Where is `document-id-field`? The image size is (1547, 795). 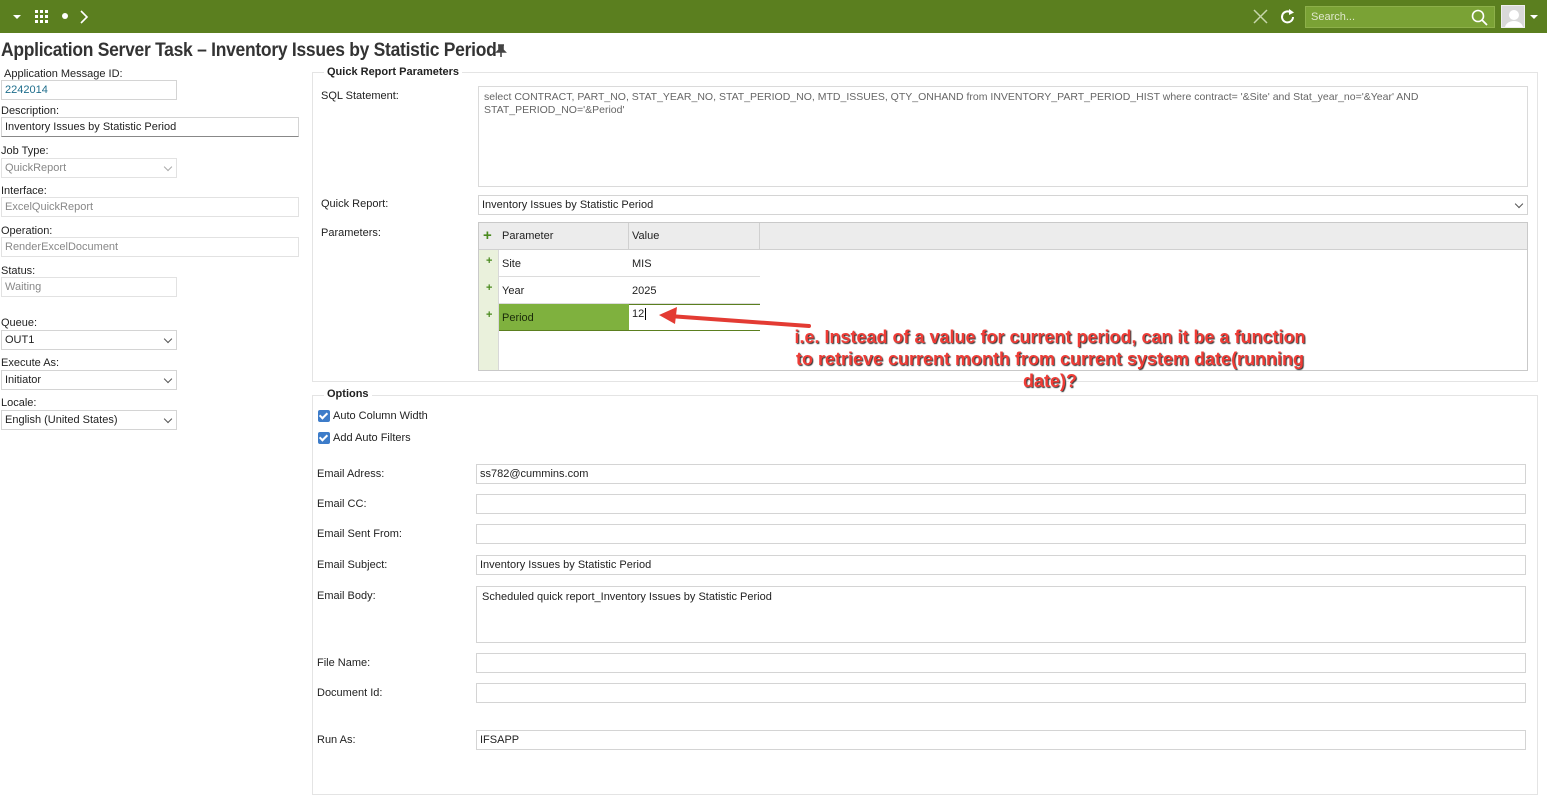
document-id-field is located at coordinates (1001, 693).